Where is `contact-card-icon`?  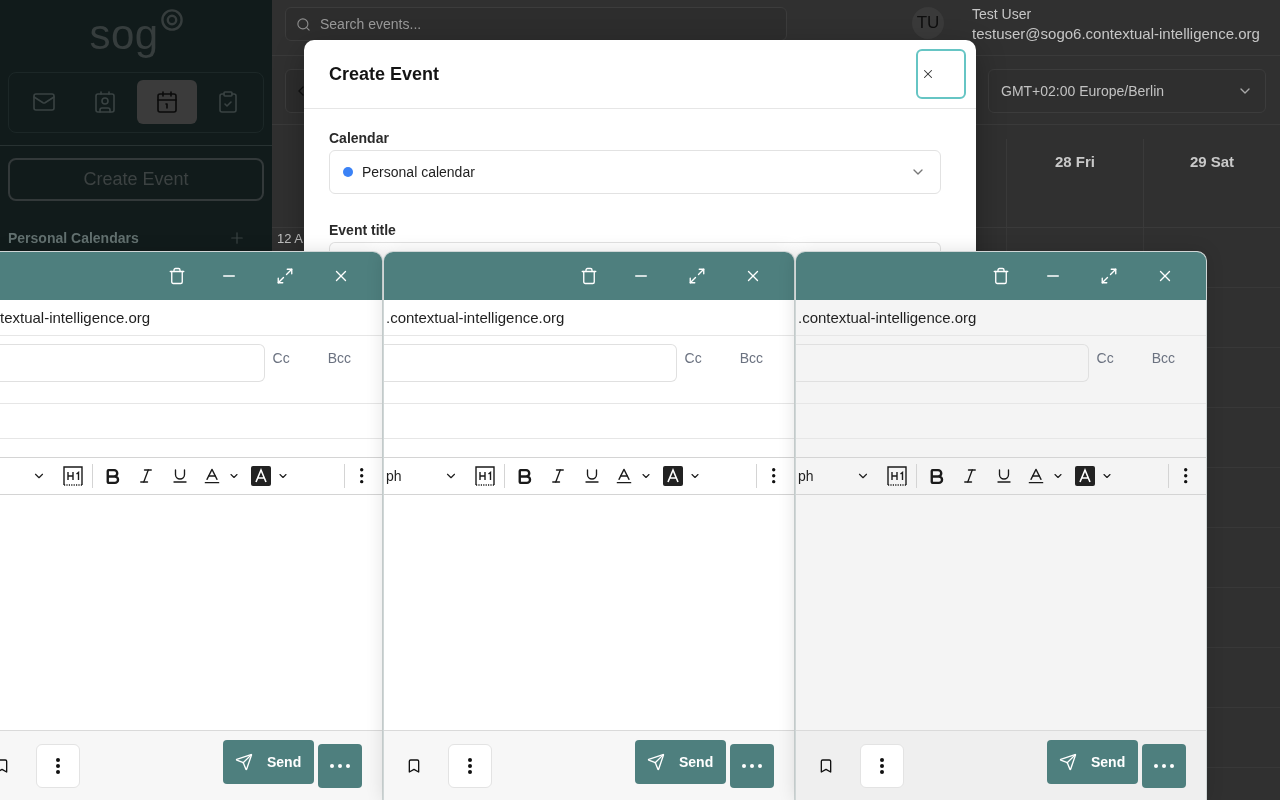
contact-card-icon is located at coordinates (105, 102).